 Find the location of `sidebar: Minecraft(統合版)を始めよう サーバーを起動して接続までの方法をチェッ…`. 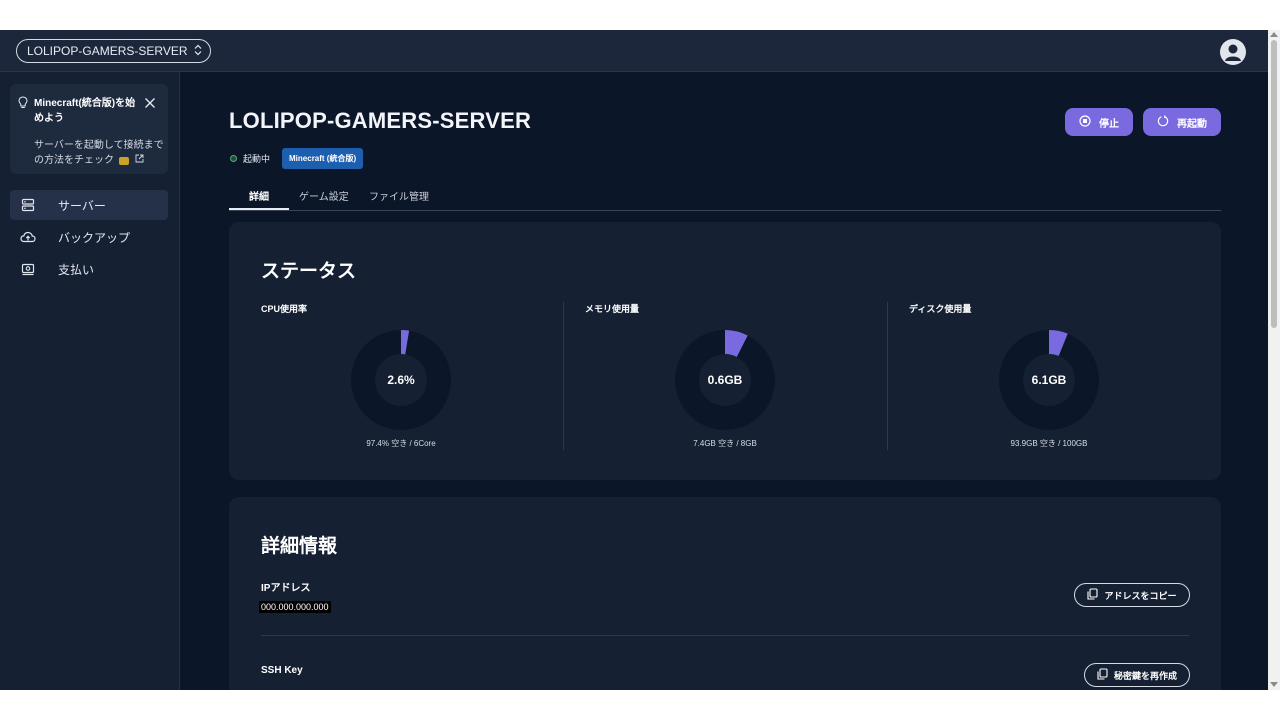

sidebar: Minecraft(統合版)を始めよう サーバーを起動して接続までの方法をチェッ… is located at coordinates (90, 381).